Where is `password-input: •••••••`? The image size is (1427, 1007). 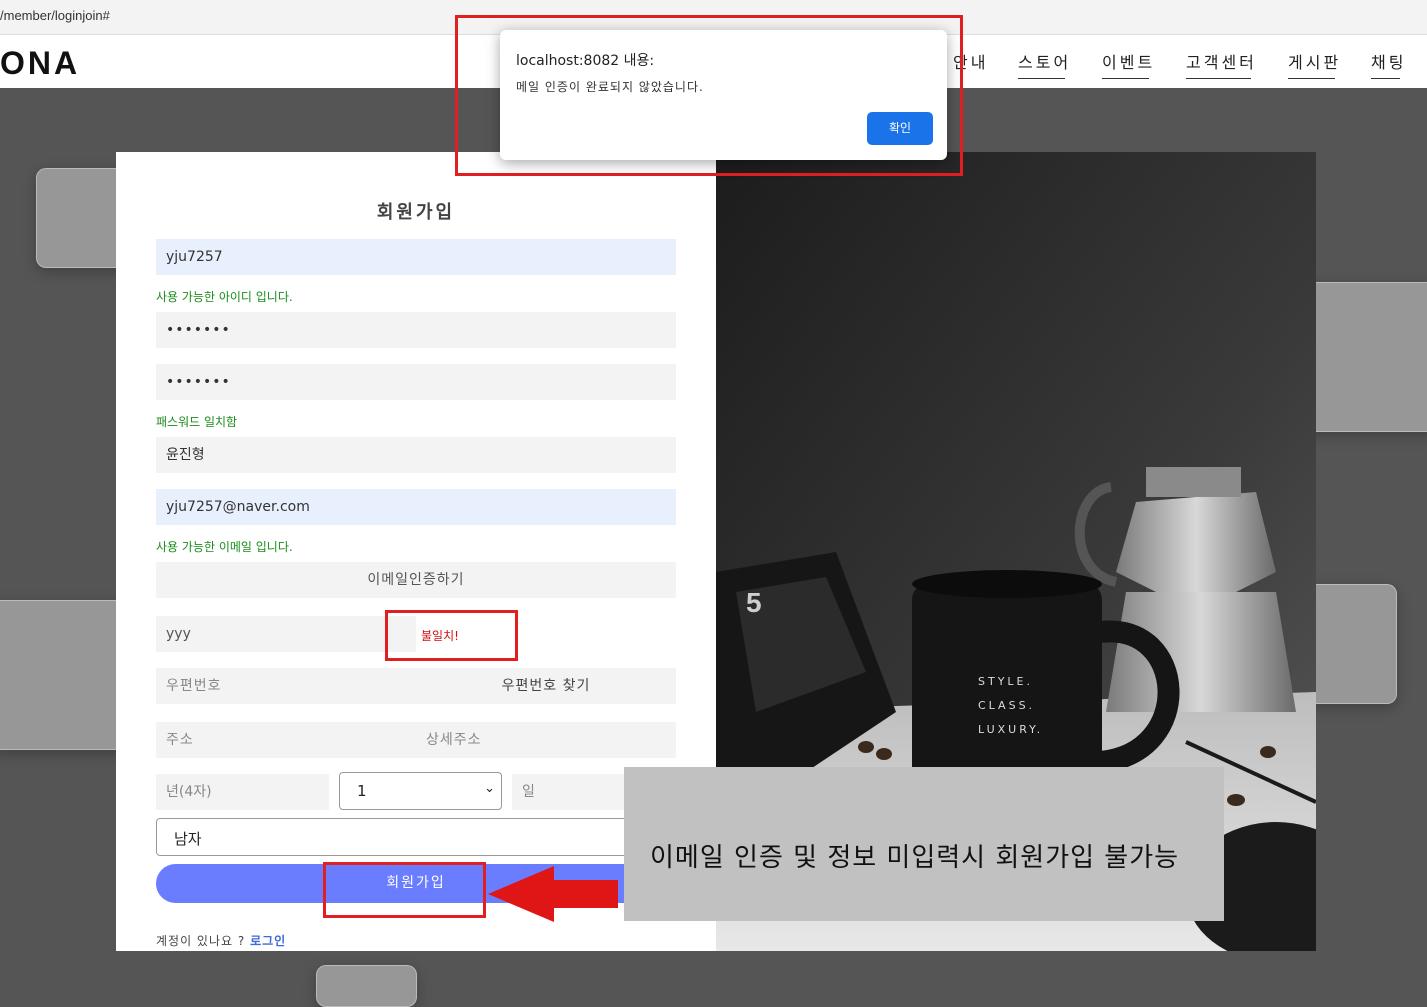
password-input: ••••••• is located at coordinates (416, 330).